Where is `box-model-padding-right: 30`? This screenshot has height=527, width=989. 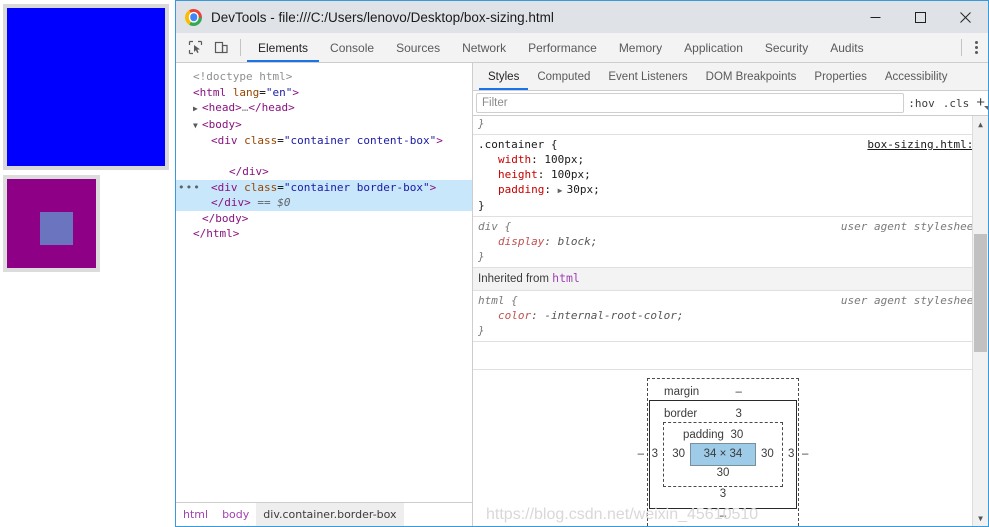
box-model-padding-right: 30 is located at coordinates (767, 454).